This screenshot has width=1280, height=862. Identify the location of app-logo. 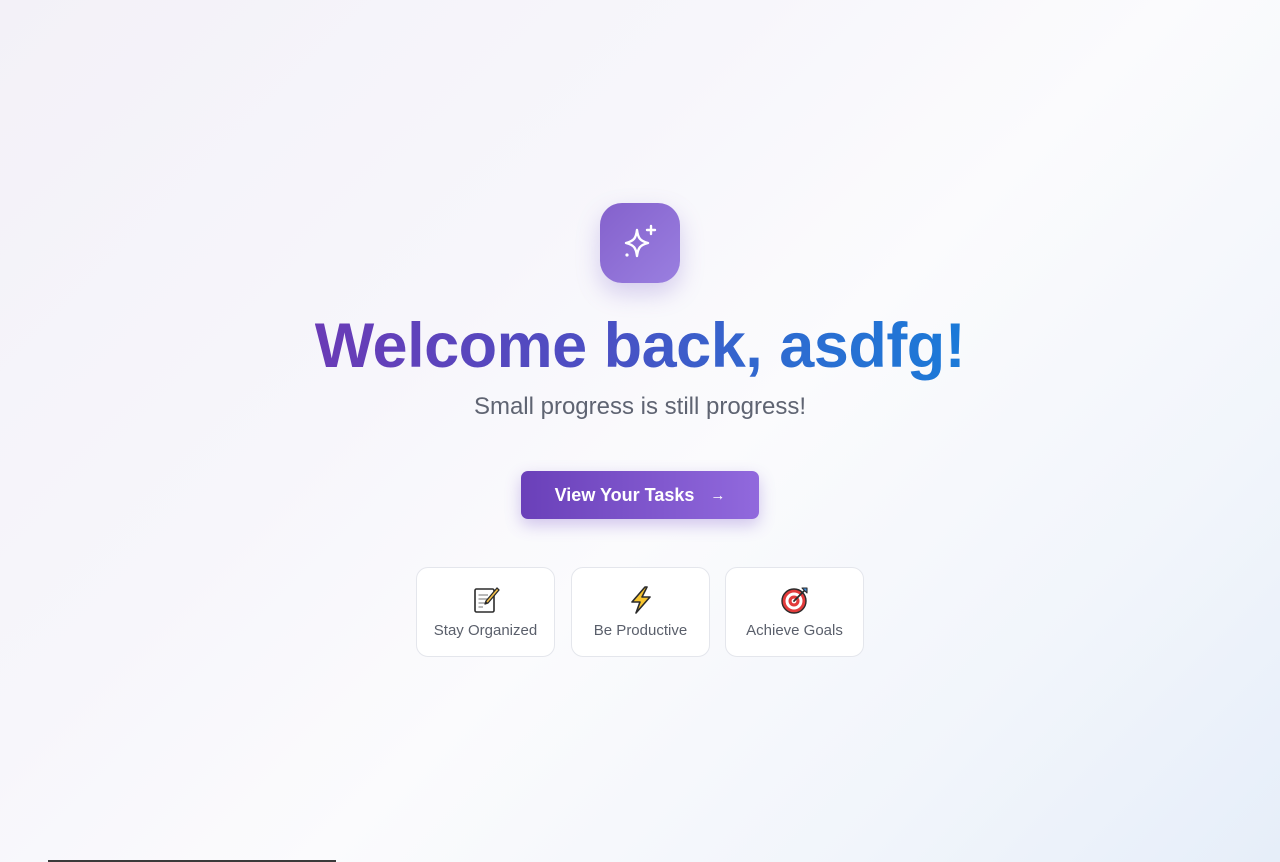
(640, 243).